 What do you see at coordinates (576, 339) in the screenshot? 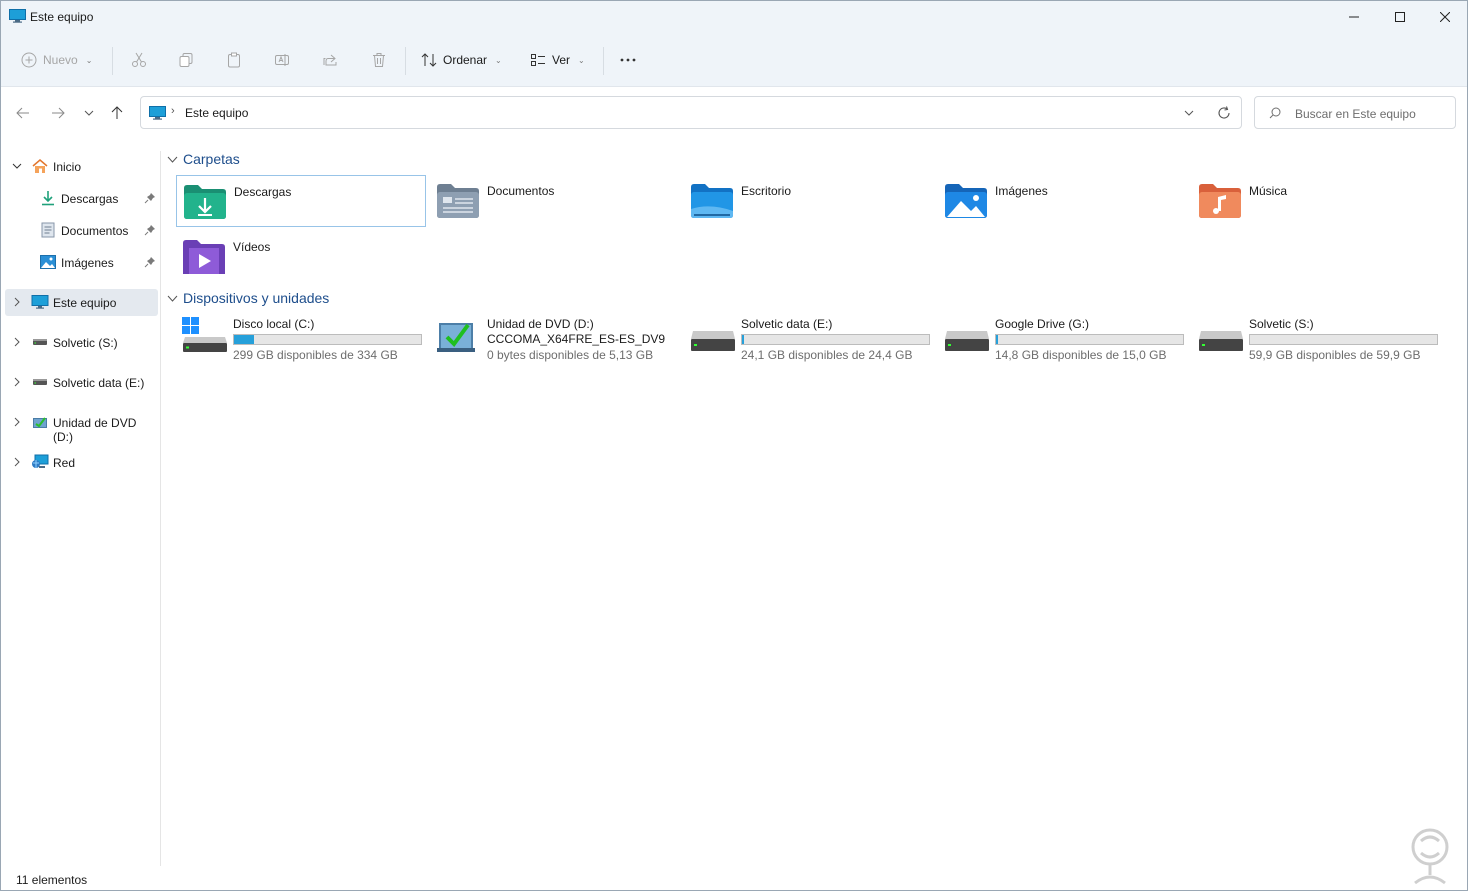
I see `drive-volume-label: CCCOMA_X64FRE_ES-ES_DV9` at bounding box center [576, 339].